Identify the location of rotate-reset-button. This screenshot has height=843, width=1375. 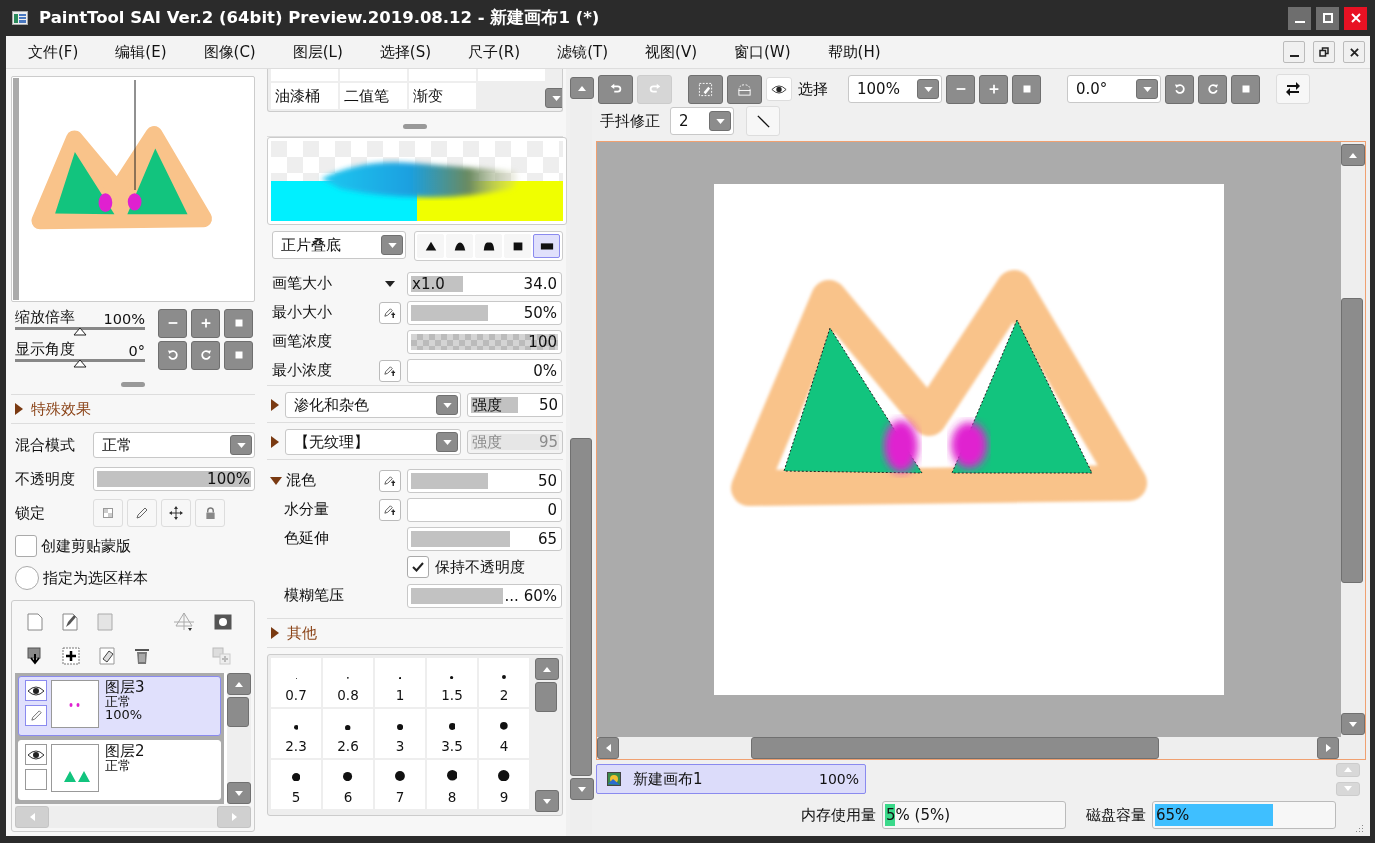
(238, 355).